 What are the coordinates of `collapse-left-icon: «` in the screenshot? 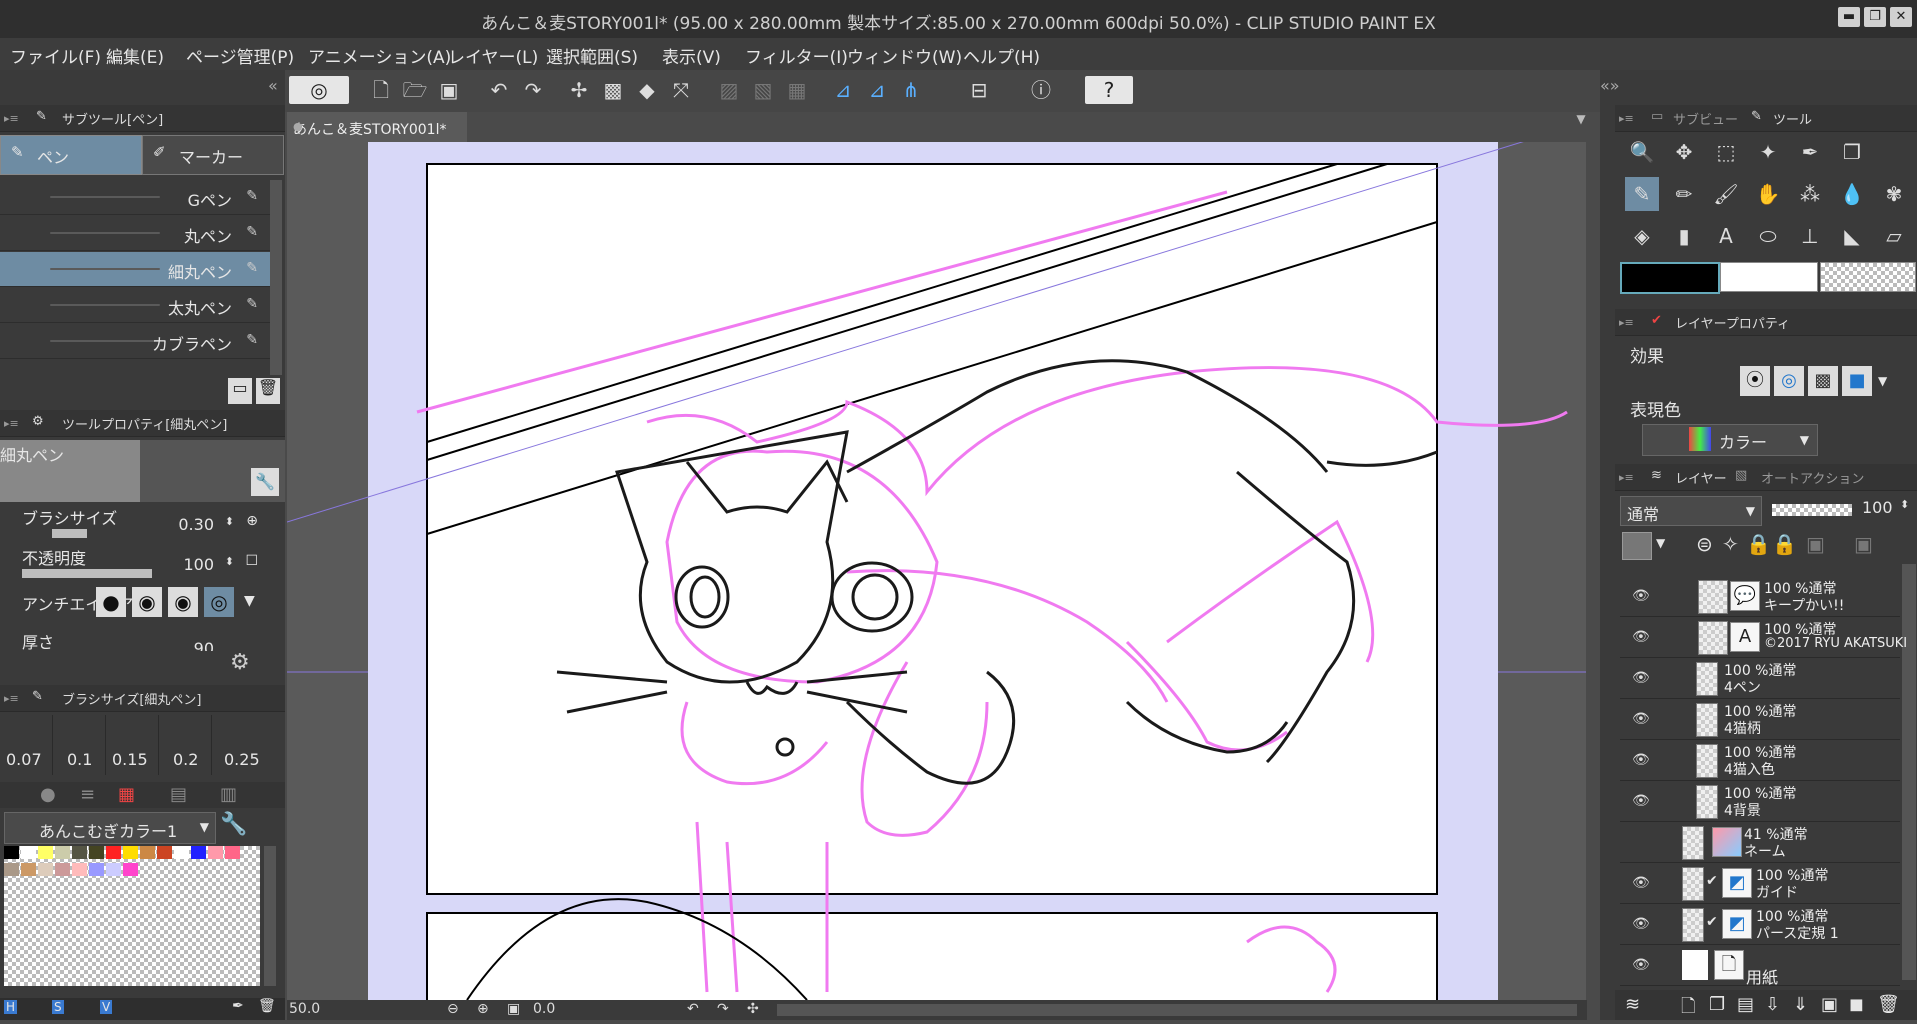 It's located at (273, 85).